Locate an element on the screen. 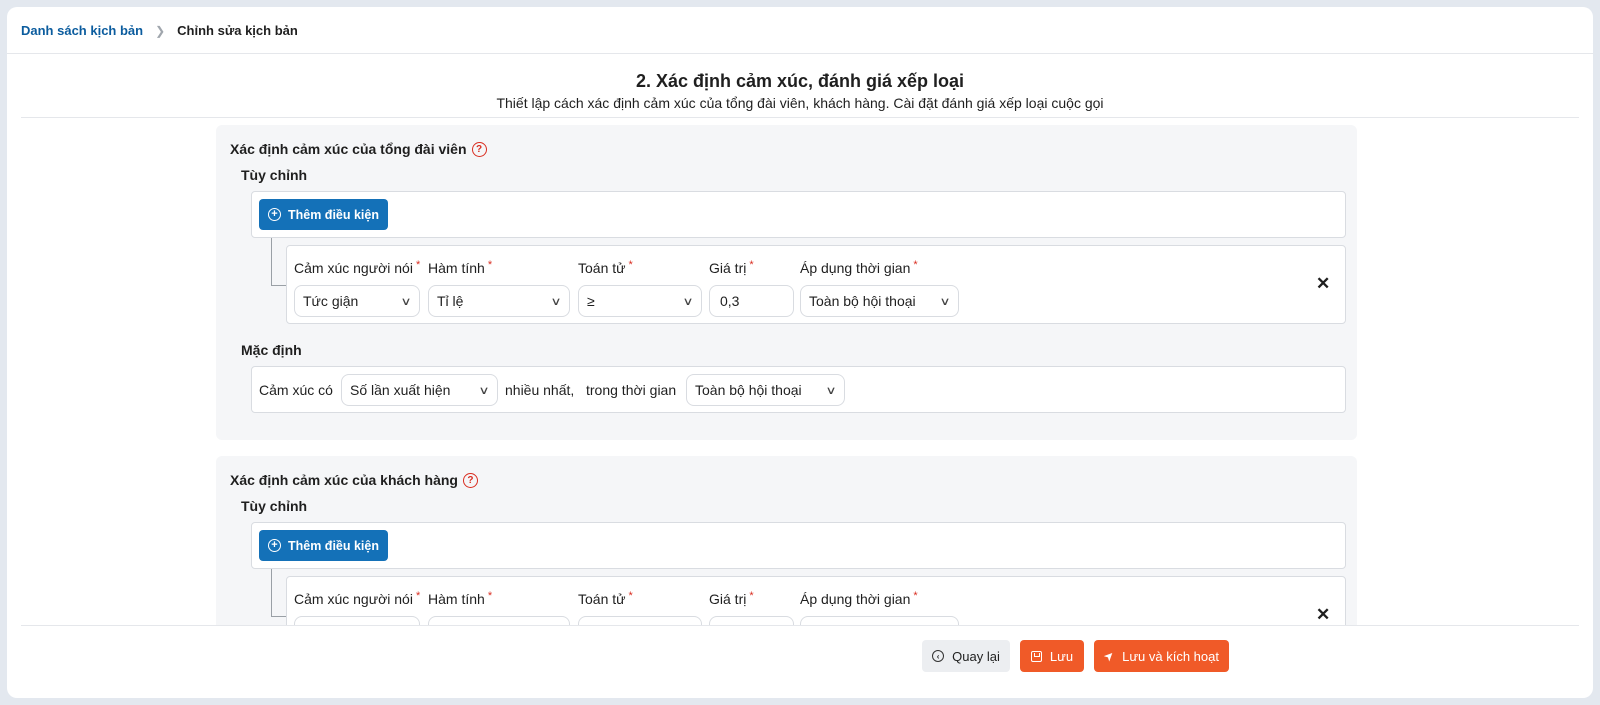 The height and width of the screenshot is (705, 1600). default-time-select: Toàn bộ hội thoại ∨ is located at coordinates (765, 390).